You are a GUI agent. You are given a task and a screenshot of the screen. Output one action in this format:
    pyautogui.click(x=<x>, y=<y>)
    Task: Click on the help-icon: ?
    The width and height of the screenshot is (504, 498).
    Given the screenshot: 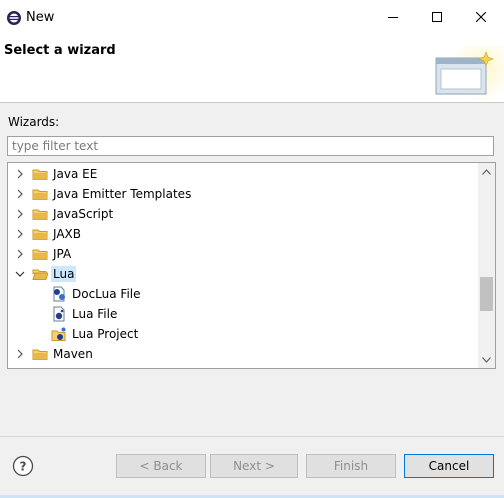 What is the action you would take?
    pyautogui.click(x=23, y=466)
    